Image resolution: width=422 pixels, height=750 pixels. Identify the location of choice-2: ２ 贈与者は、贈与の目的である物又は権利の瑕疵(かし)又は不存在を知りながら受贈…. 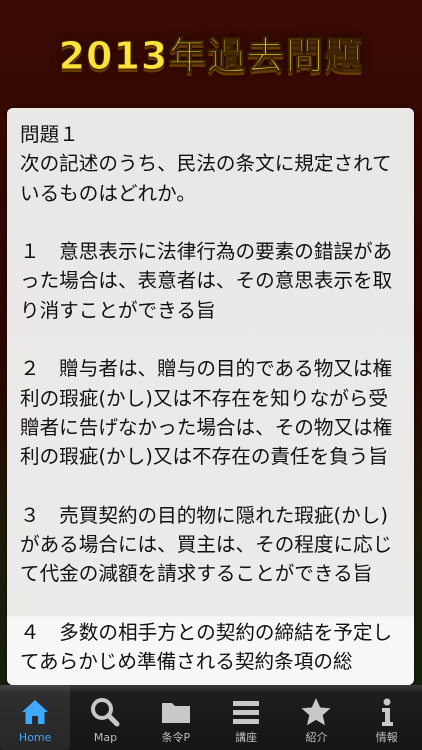
(206, 413).